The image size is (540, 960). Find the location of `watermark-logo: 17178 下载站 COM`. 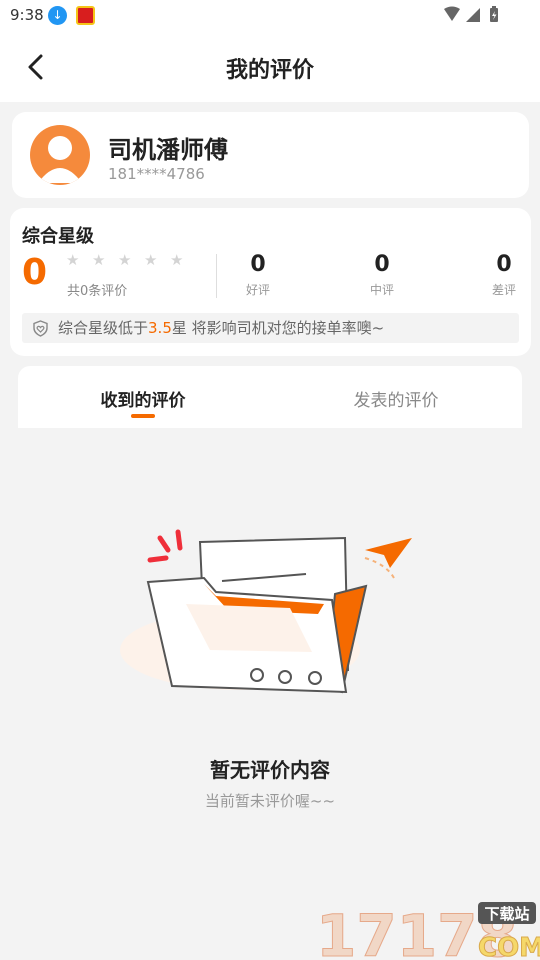

watermark-logo: 17178 下载站 COM is located at coordinates (428, 931).